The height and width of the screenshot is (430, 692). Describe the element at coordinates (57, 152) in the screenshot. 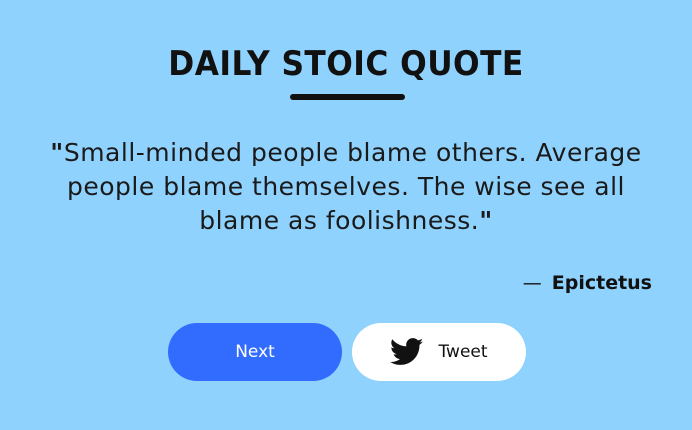

I see `quote-open-mark: "` at that location.